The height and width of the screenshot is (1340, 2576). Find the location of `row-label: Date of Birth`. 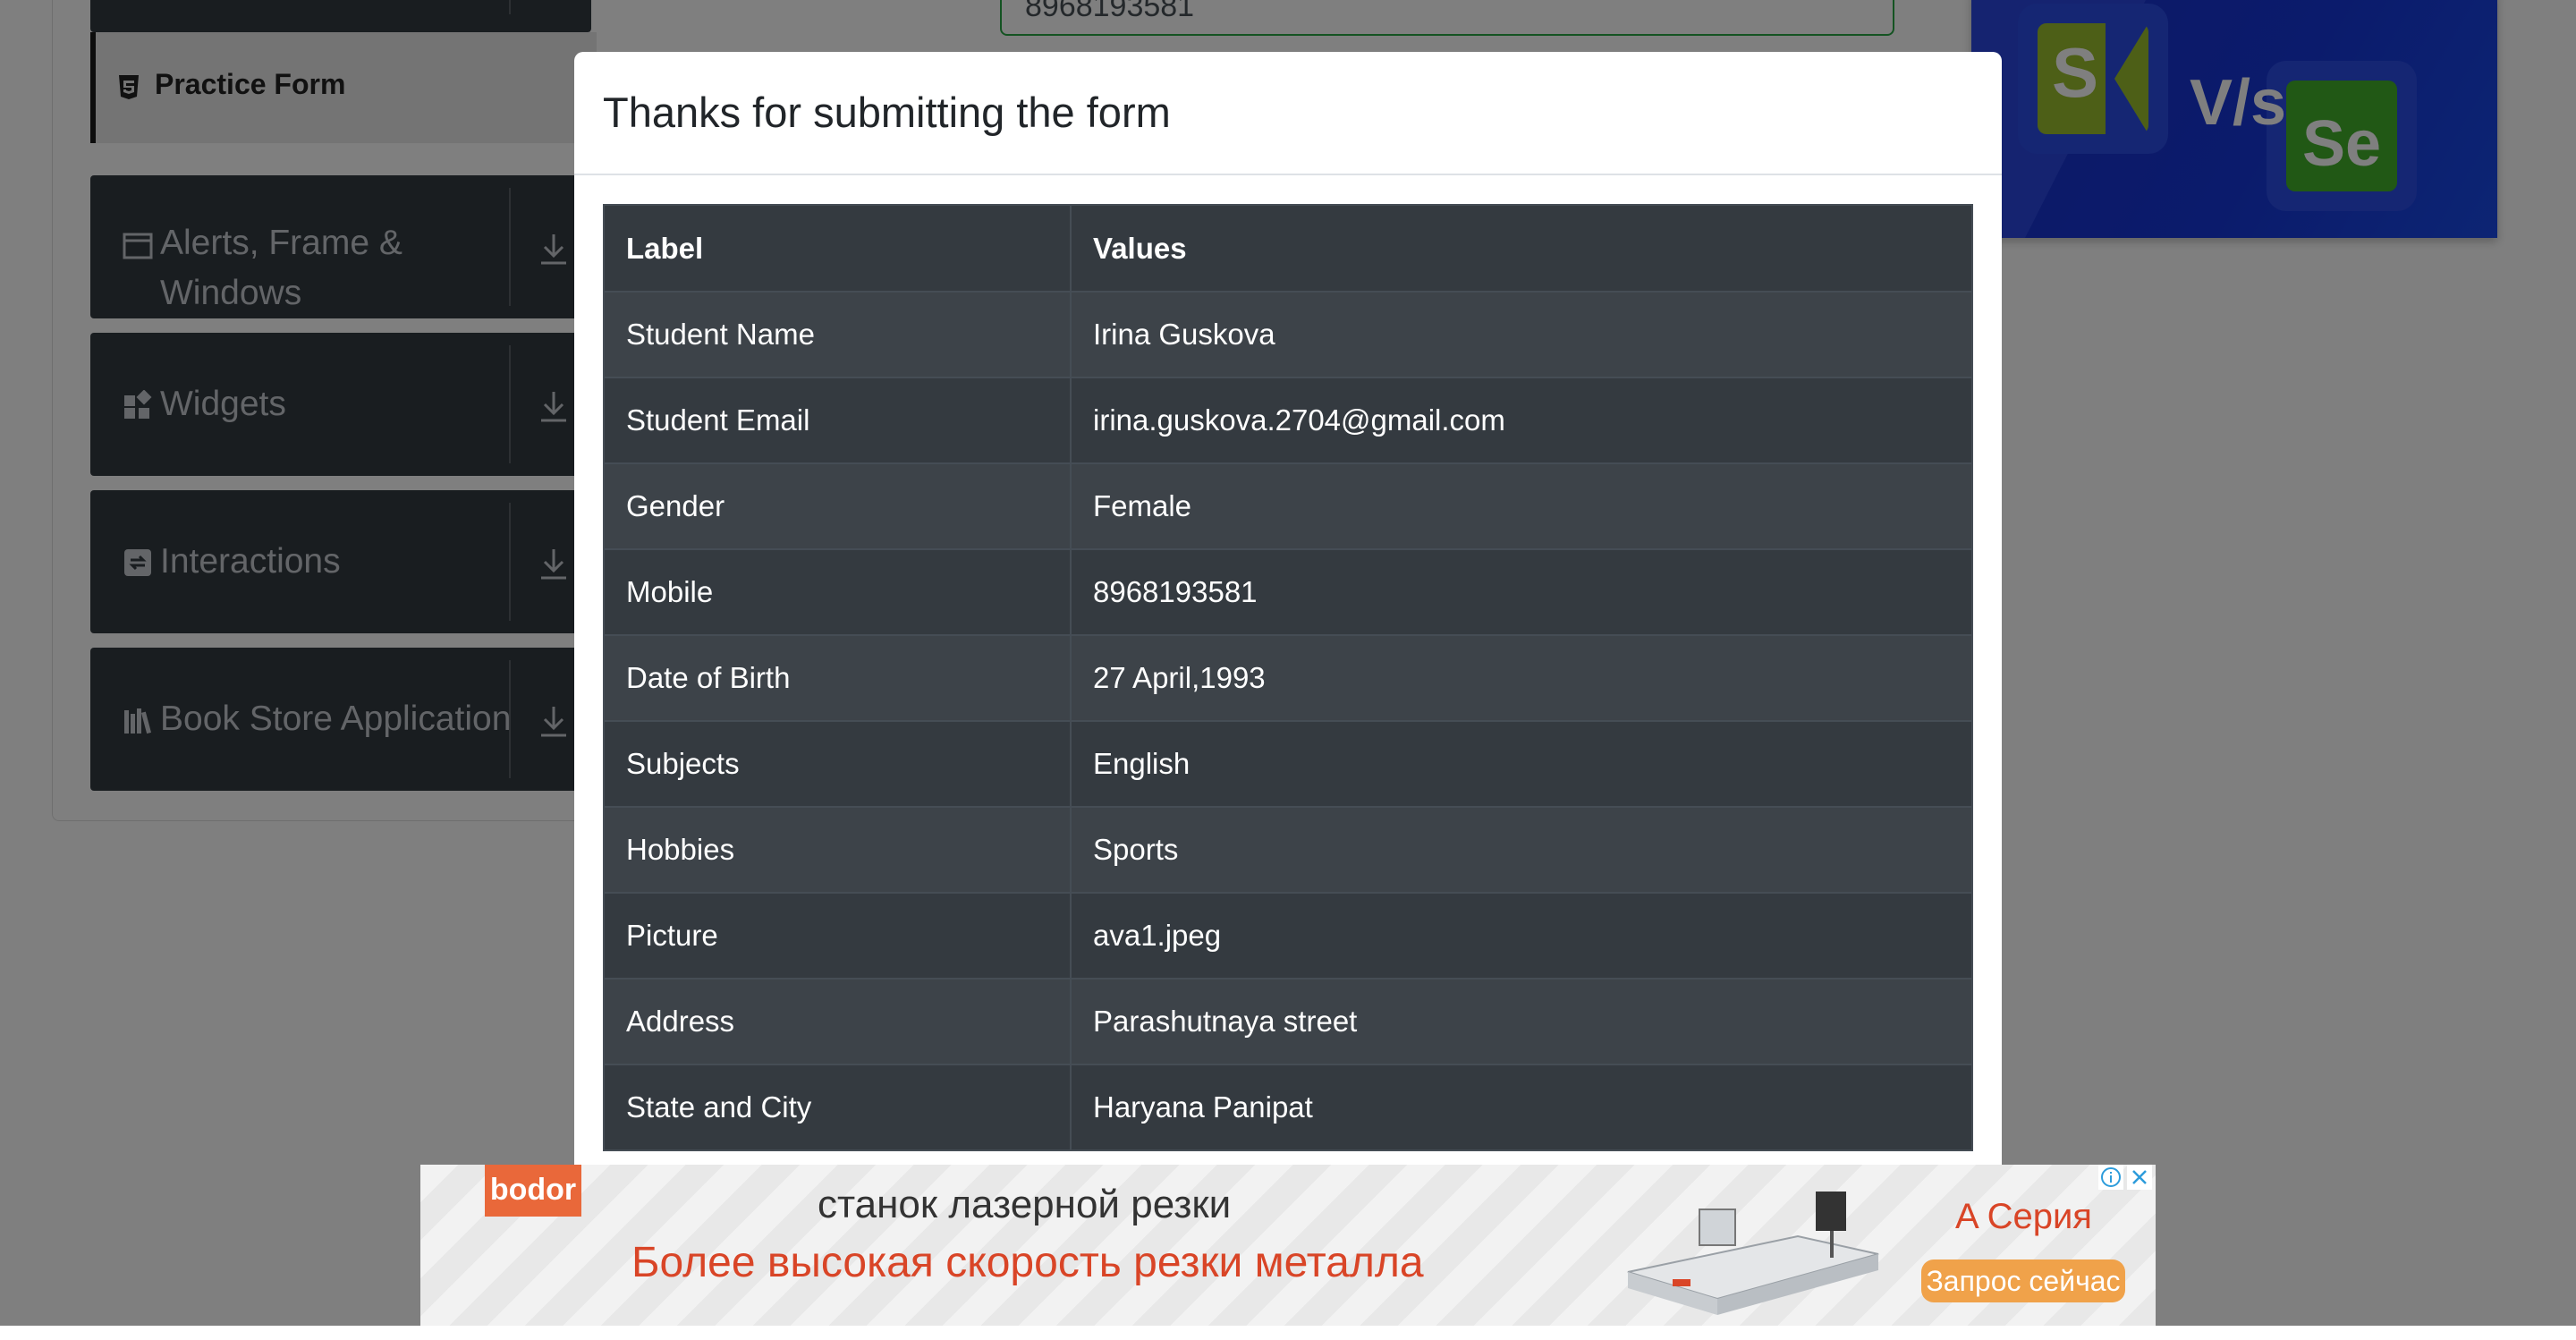

row-label: Date of Birth is located at coordinates (837, 678).